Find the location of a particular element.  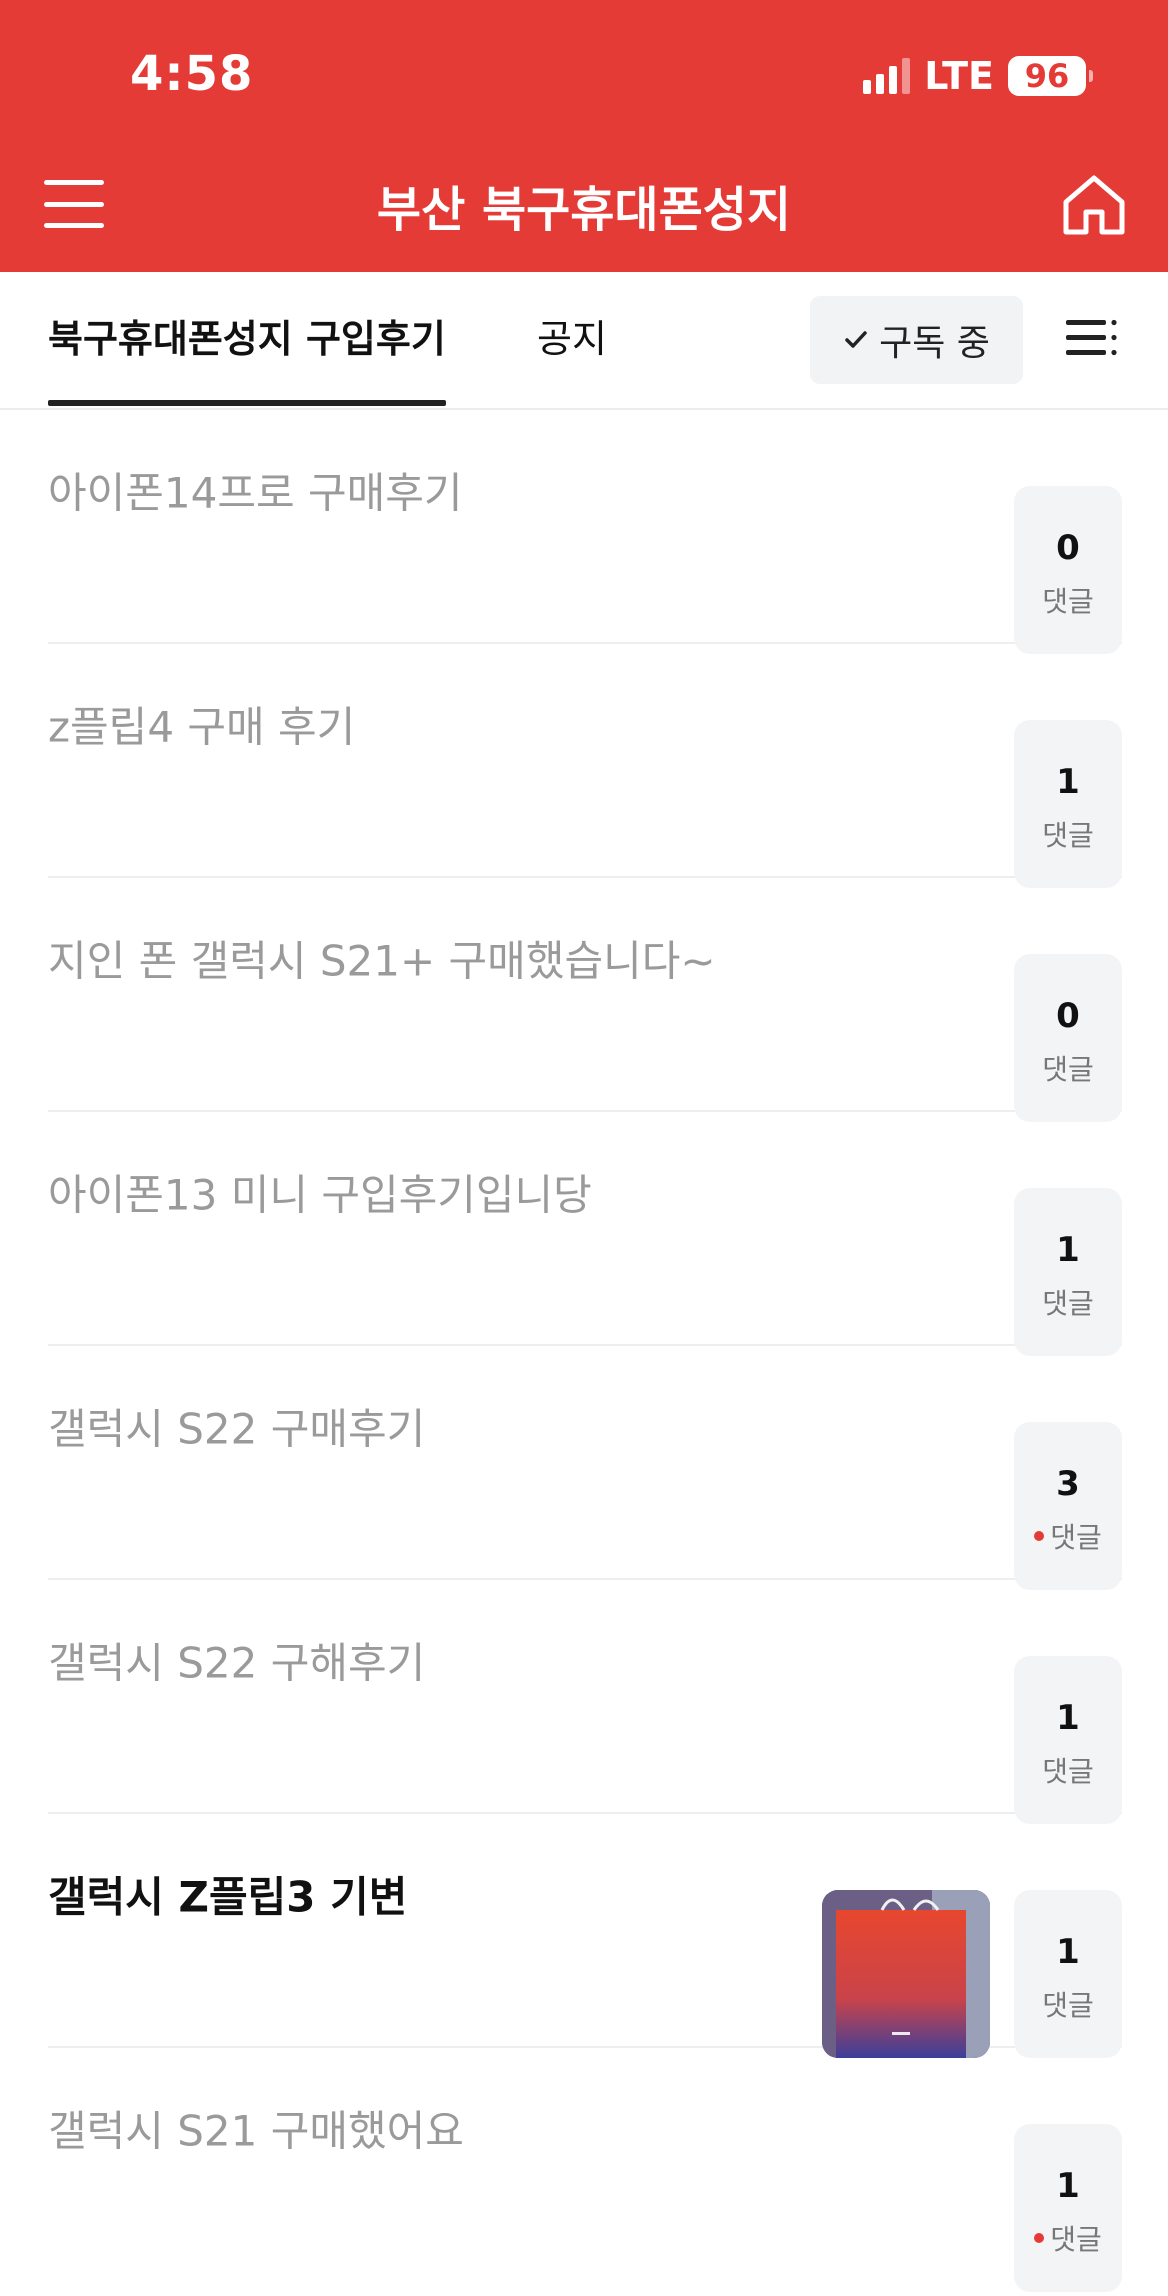

page-title: 부산 북구휴대폰성지 is located at coordinates (584, 210).